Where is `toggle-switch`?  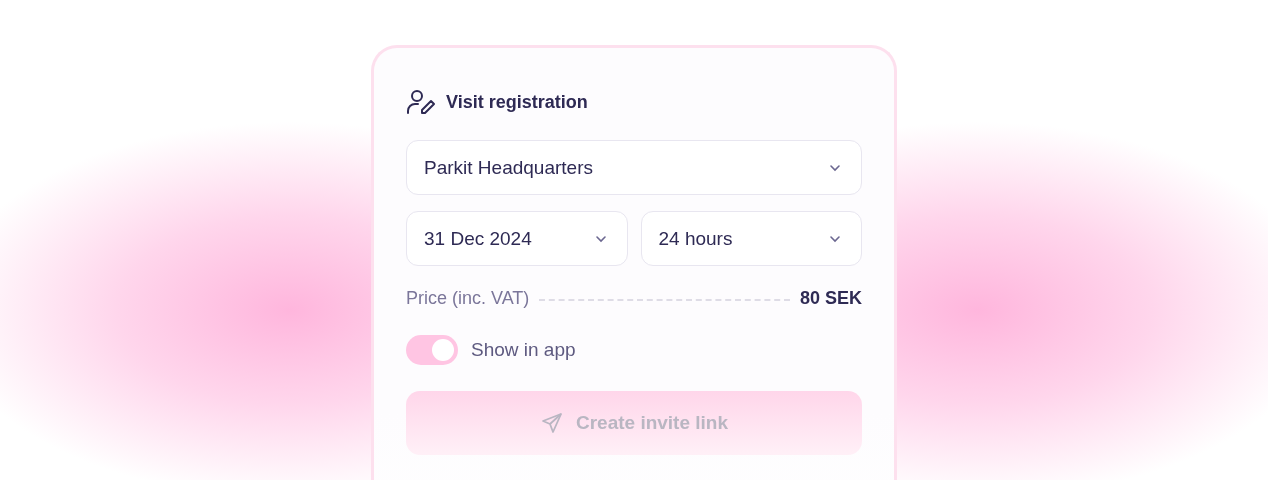 toggle-switch is located at coordinates (432, 350).